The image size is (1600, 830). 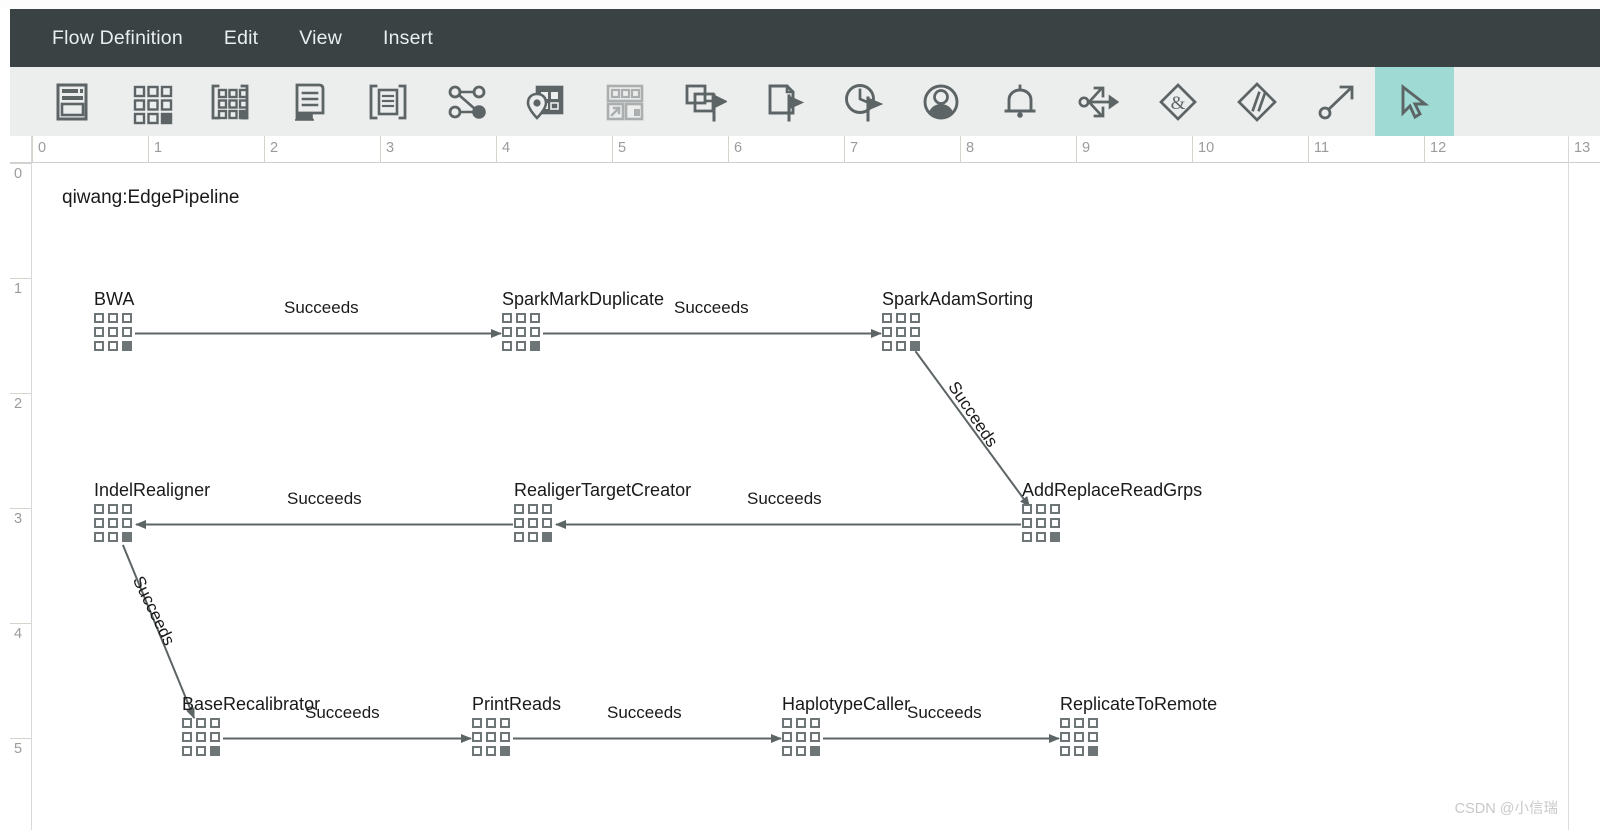 I want to click on horizontal-ruler: 0 1 2 3 4 5 6 7 8 9 10 11 12, so click(x=800, y=149).